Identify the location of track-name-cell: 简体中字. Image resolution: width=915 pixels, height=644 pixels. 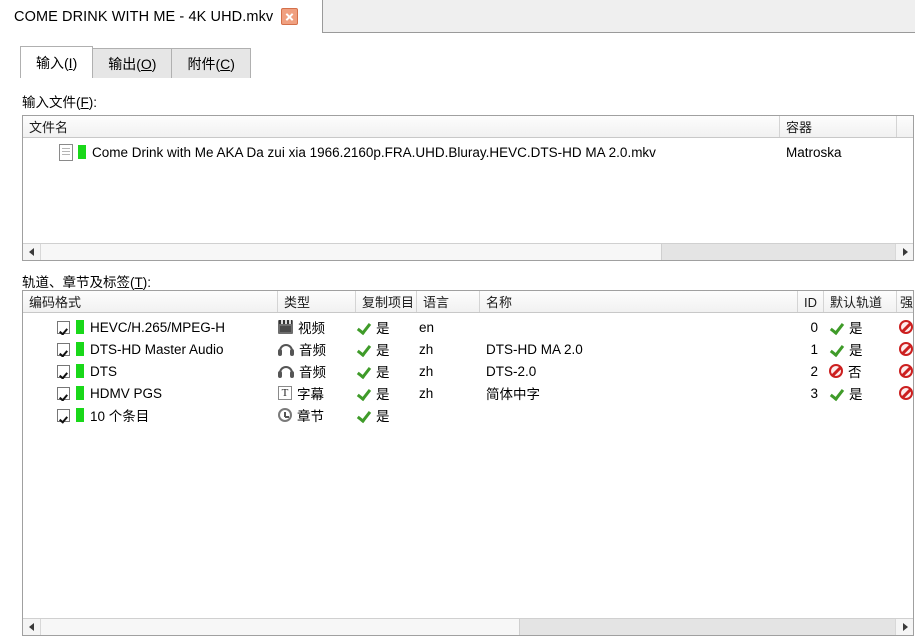
(513, 394).